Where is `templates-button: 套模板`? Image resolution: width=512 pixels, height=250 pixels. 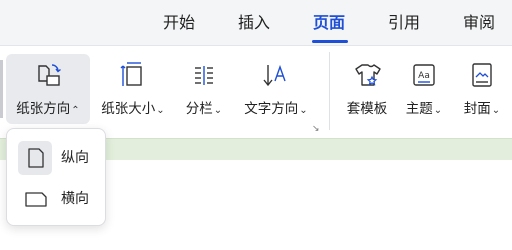
templates-button: 套模板 is located at coordinates (367, 89).